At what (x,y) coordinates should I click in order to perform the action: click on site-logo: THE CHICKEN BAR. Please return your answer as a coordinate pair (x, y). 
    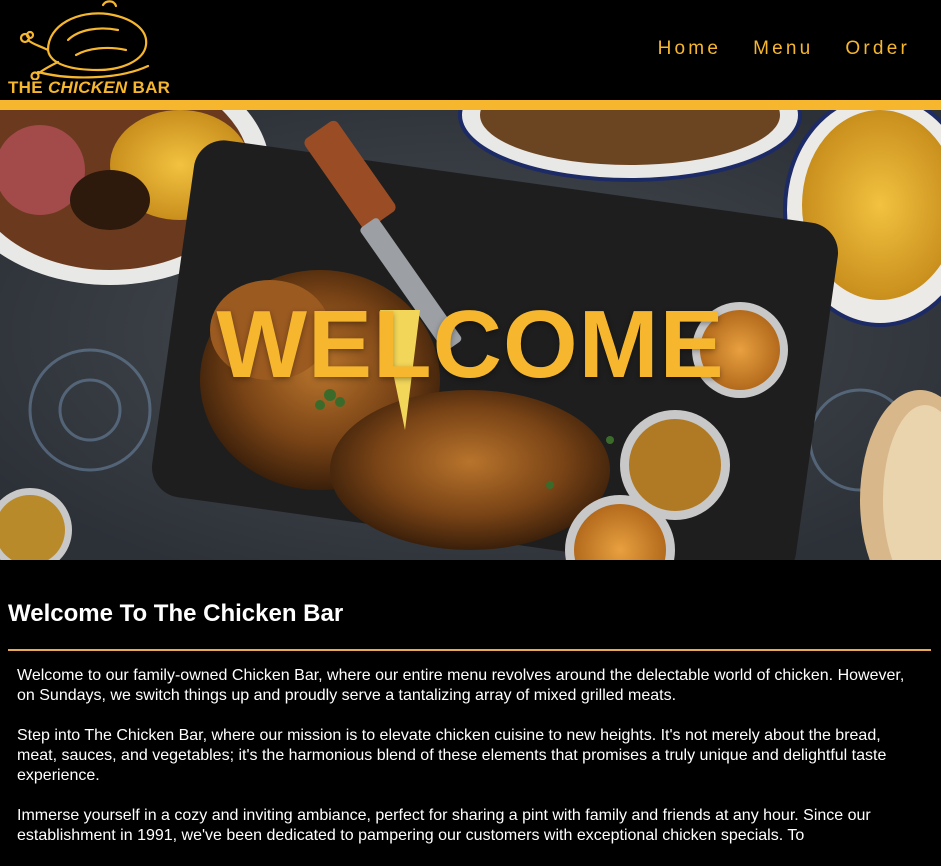
    Looking at the image, I should click on (91, 50).